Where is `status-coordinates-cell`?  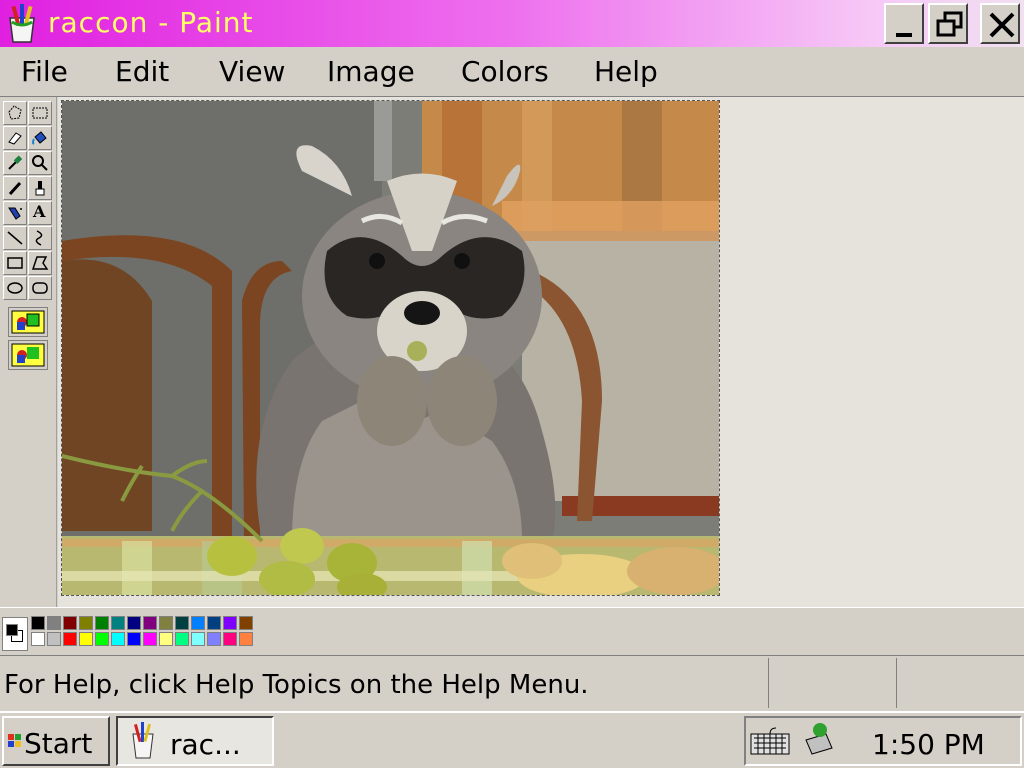 status-coordinates-cell is located at coordinates (832, 683).